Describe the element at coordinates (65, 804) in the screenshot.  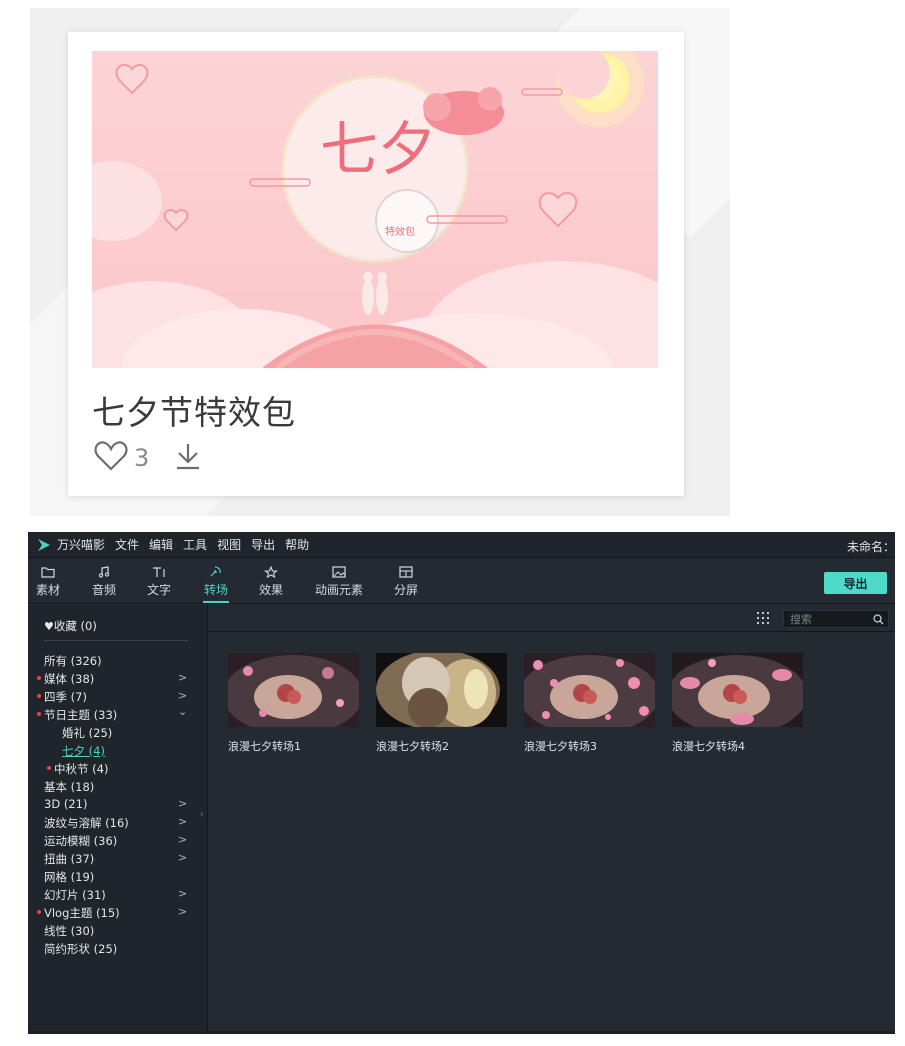
I see `category-3d: 3D (21)` at that location.